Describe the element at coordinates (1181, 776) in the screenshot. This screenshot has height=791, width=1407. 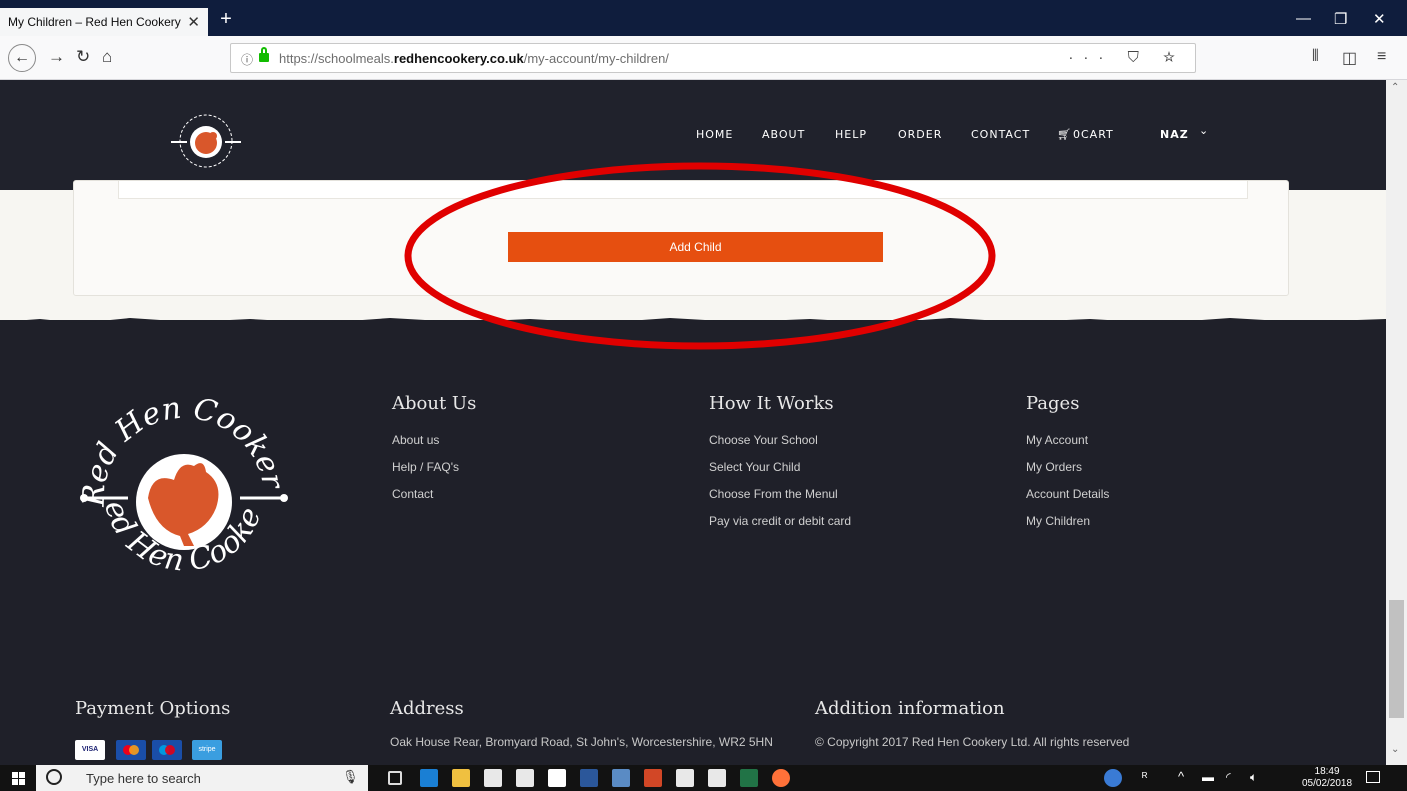
I see `tray-chevron-icon: ^` at that location.